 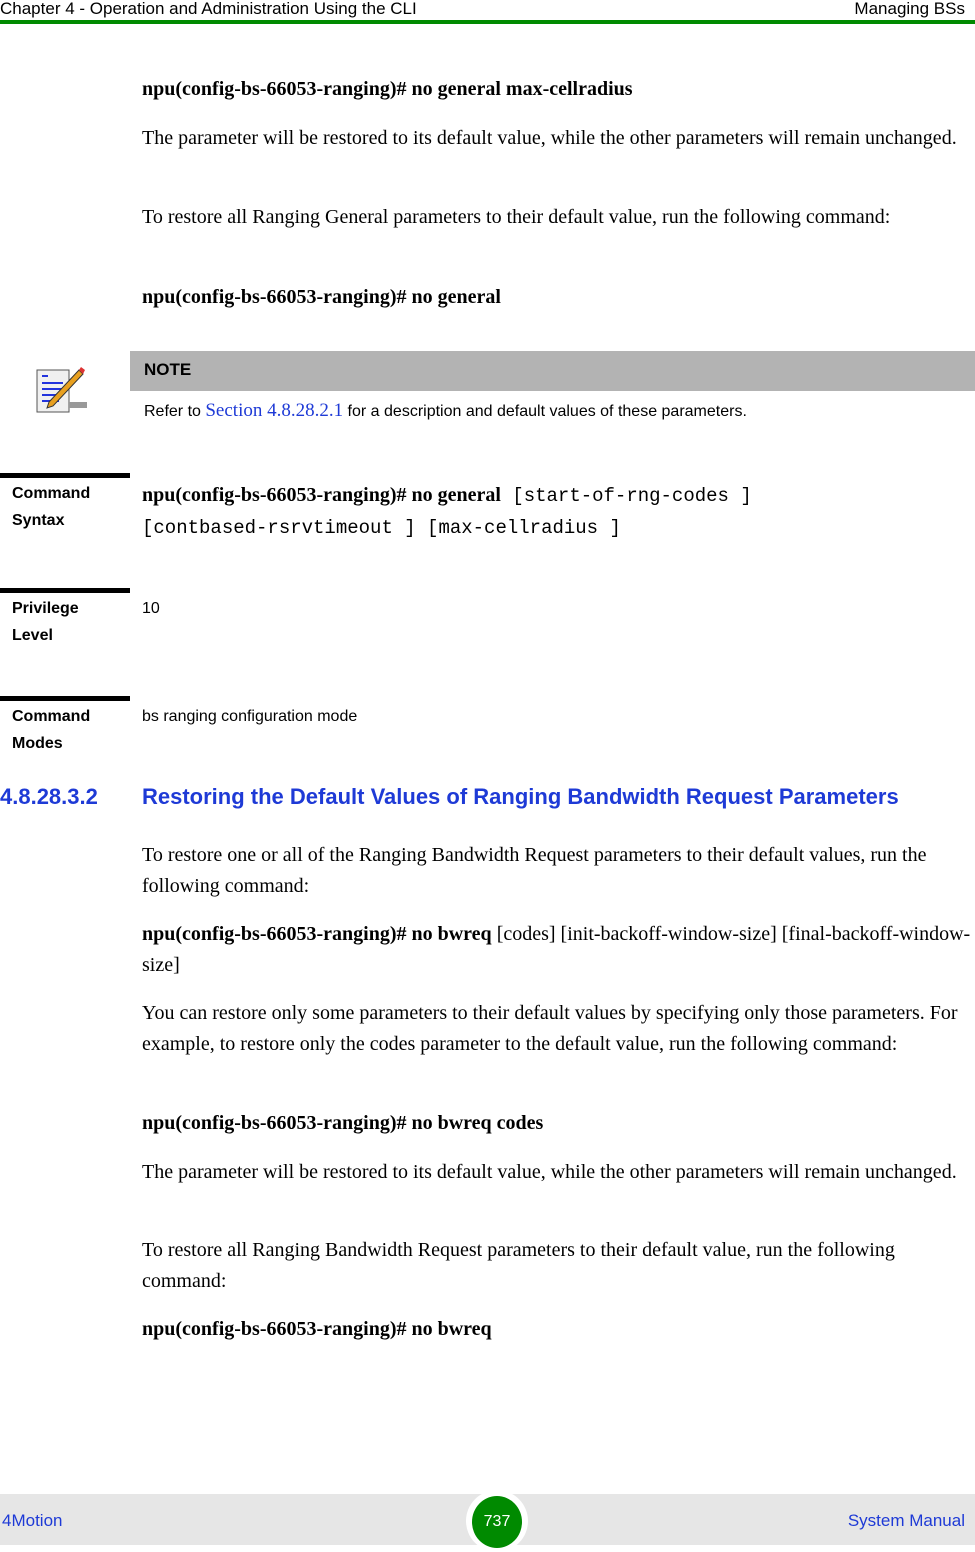 I want to click on command-syntax-label: Command Syntax, so click(x=51, y=507).